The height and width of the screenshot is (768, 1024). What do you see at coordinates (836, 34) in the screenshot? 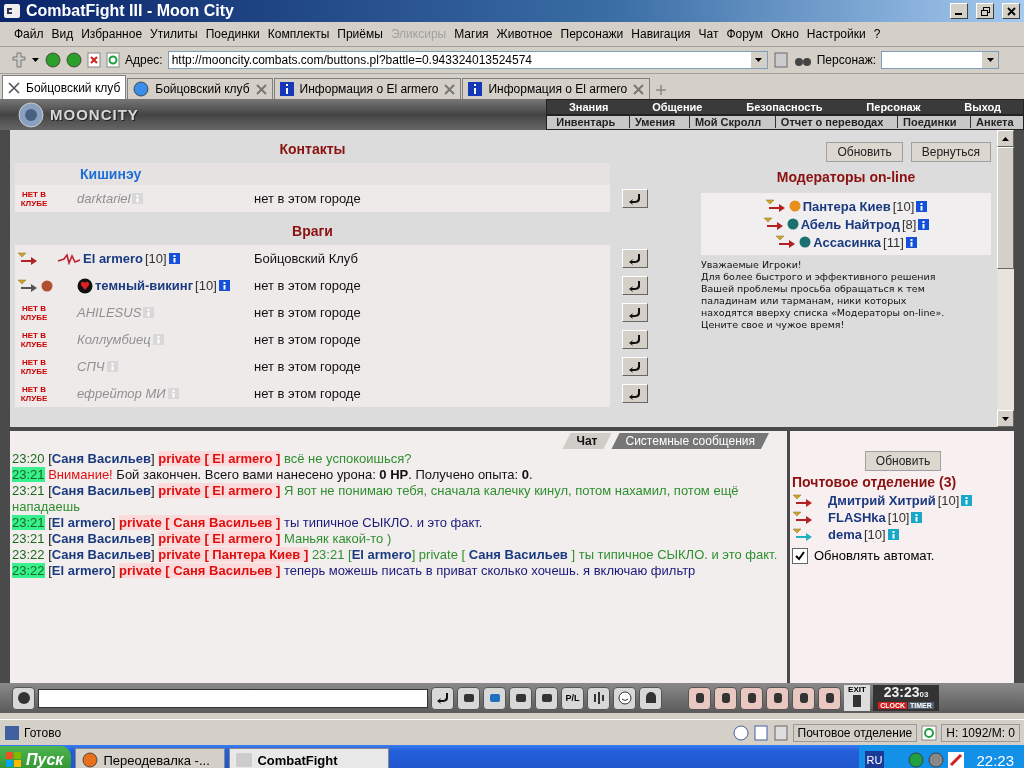
I see `menu-item: Настройки` at bounding box center [836, 34].